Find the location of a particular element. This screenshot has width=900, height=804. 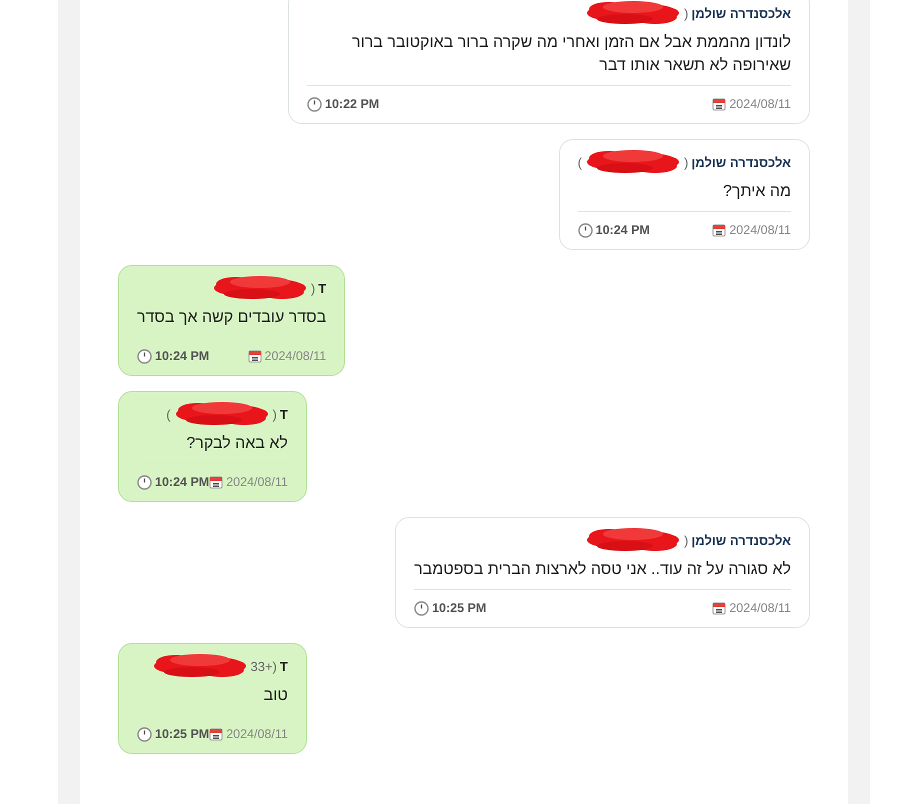

sender-phone: (+33 is located at coordinates (263, 666).